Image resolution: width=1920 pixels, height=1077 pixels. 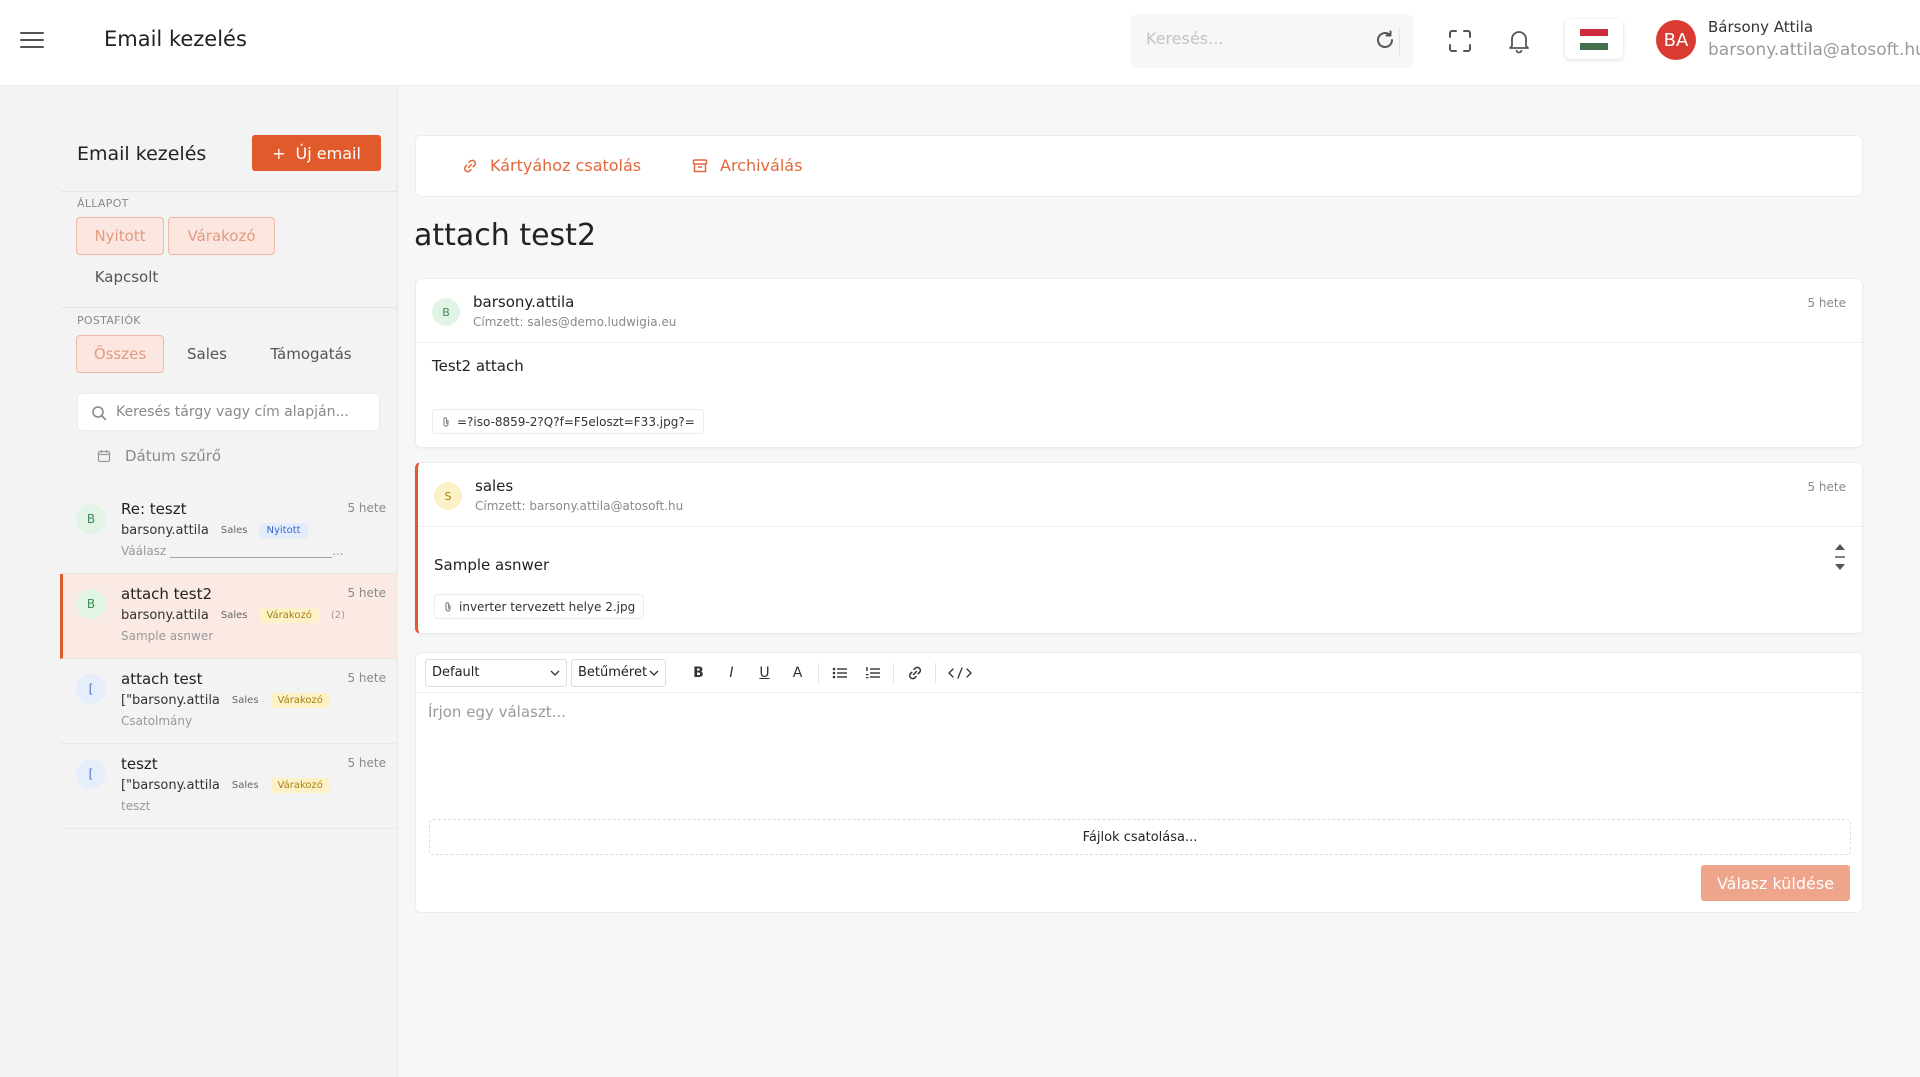 I want to click on email-subject: teszt, so click(x=139, y=764).